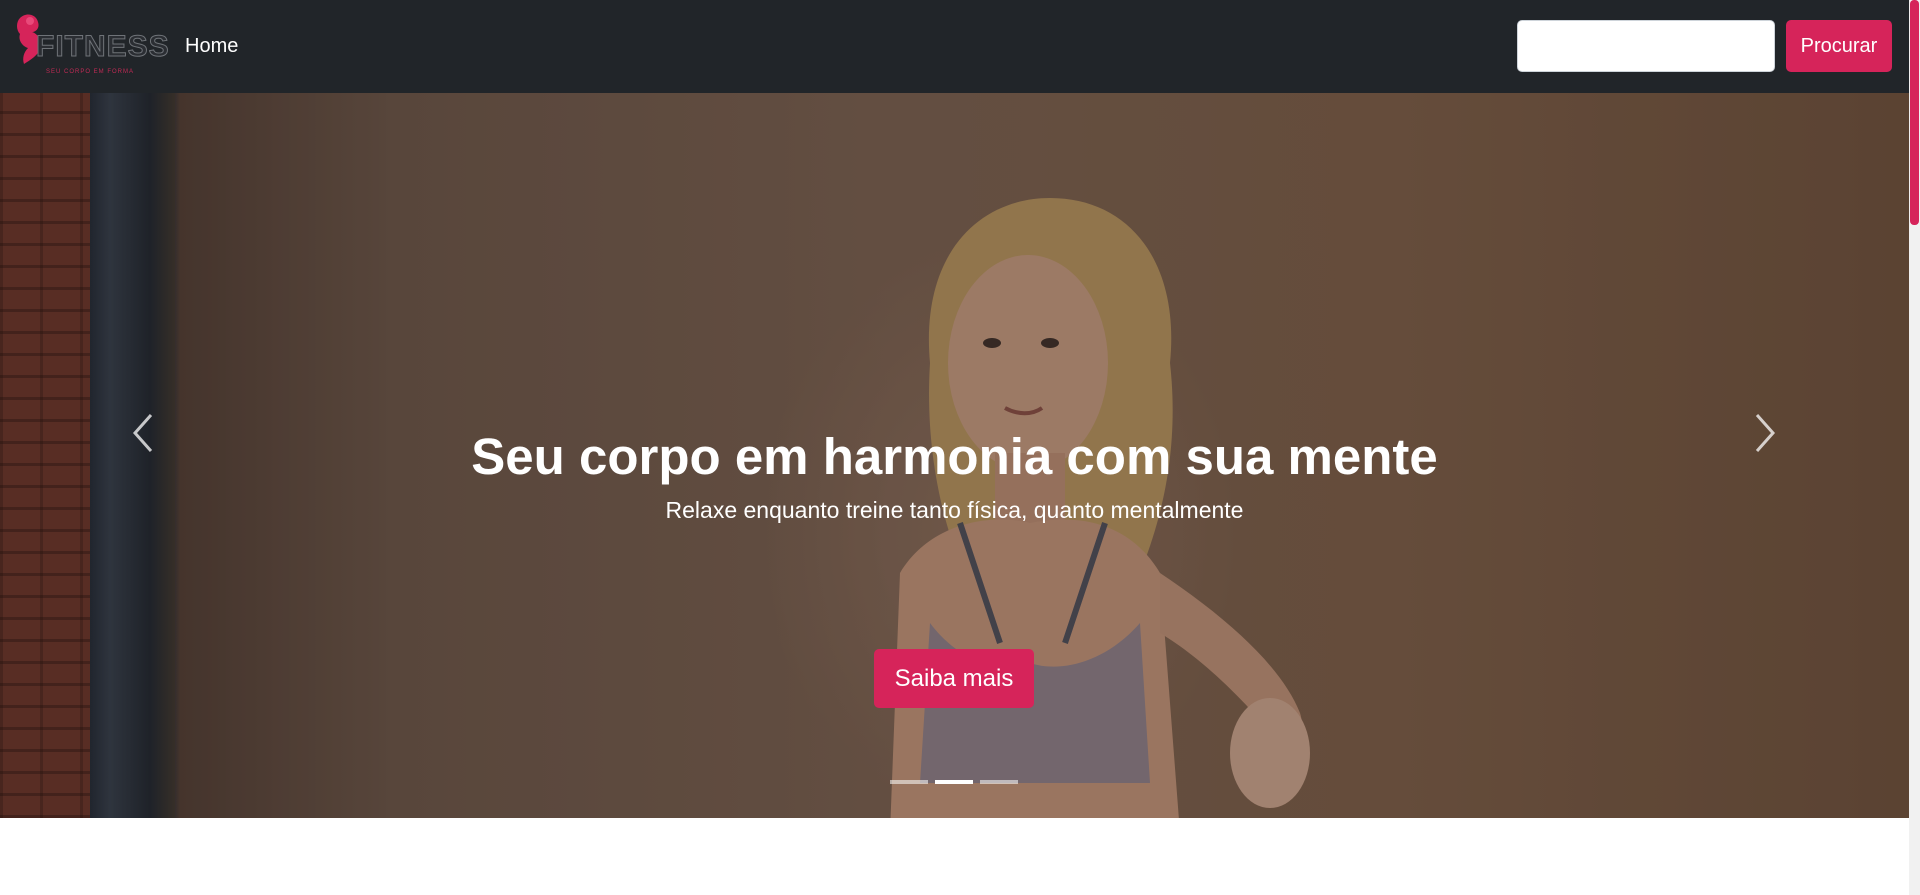 This screenshot has height=895, width=1920. Describe the element at coordinates (103, 46) in the screenshot. I see `logo-wordmark: FITNESS` at that location.